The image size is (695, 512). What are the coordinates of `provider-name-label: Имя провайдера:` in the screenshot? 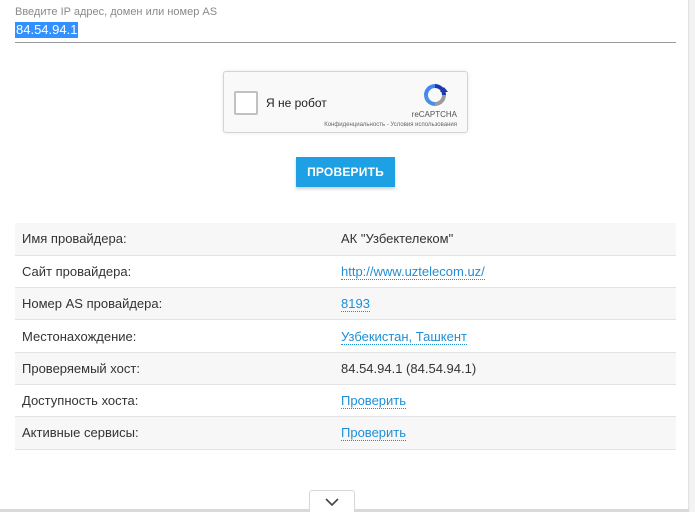 It's located at (175, 239).